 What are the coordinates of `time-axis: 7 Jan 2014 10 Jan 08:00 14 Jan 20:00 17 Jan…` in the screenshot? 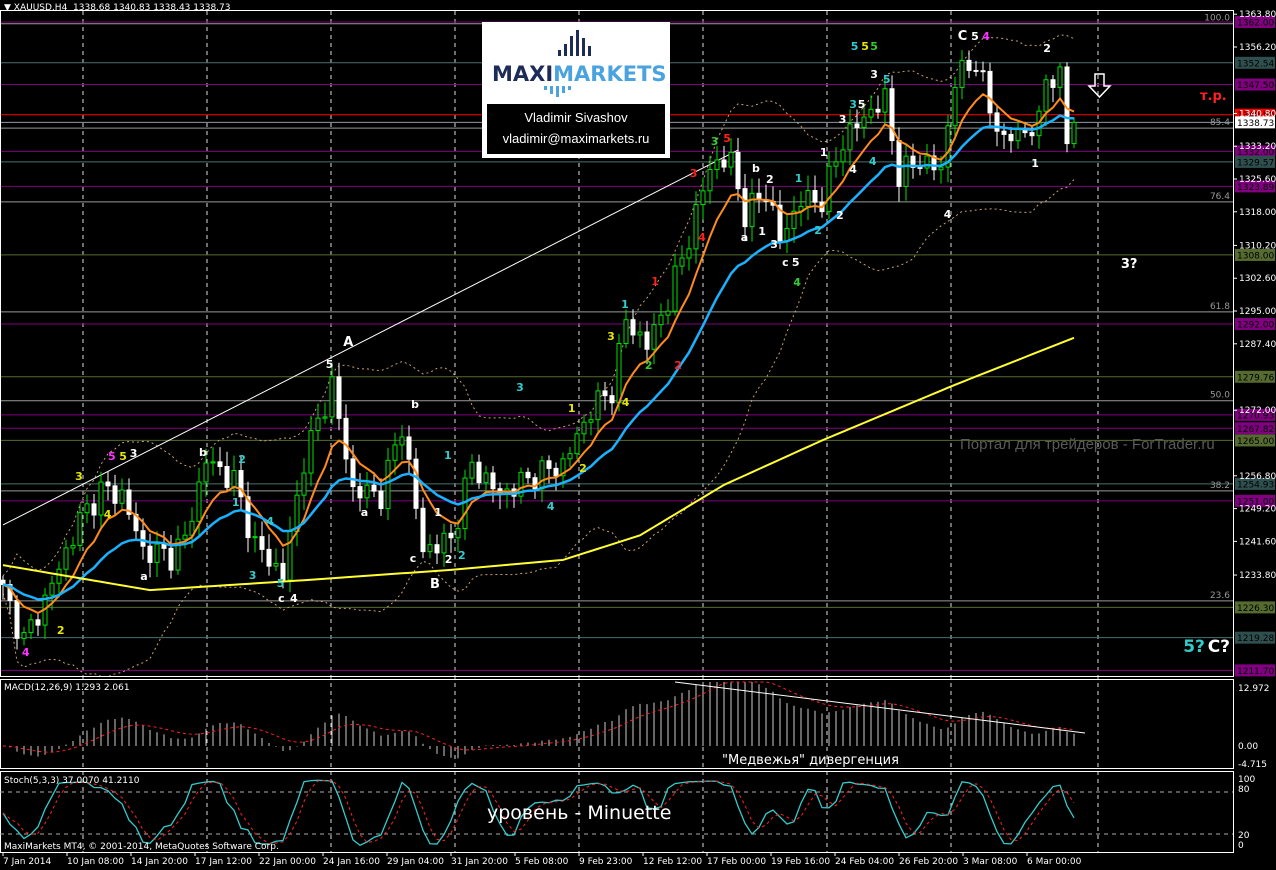 It's located at (542, 859).